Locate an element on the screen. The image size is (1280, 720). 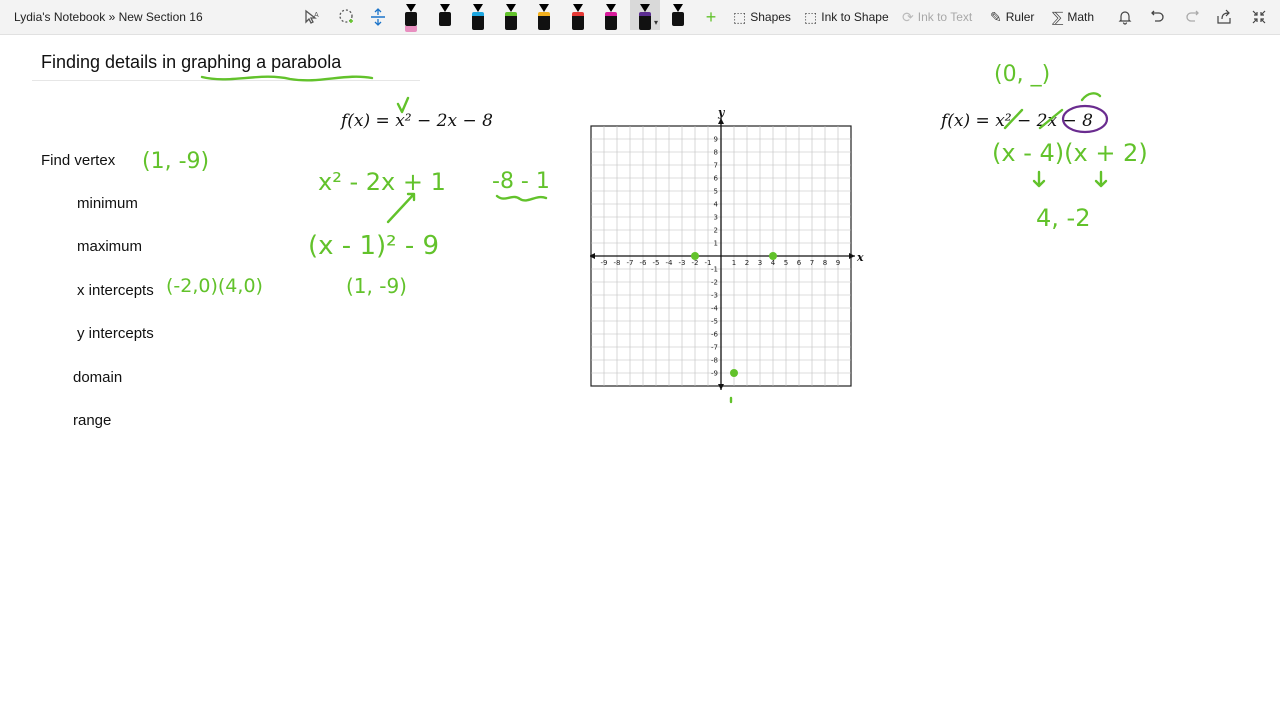
x-tick-label: -7 is located at coordinates (630, 263).